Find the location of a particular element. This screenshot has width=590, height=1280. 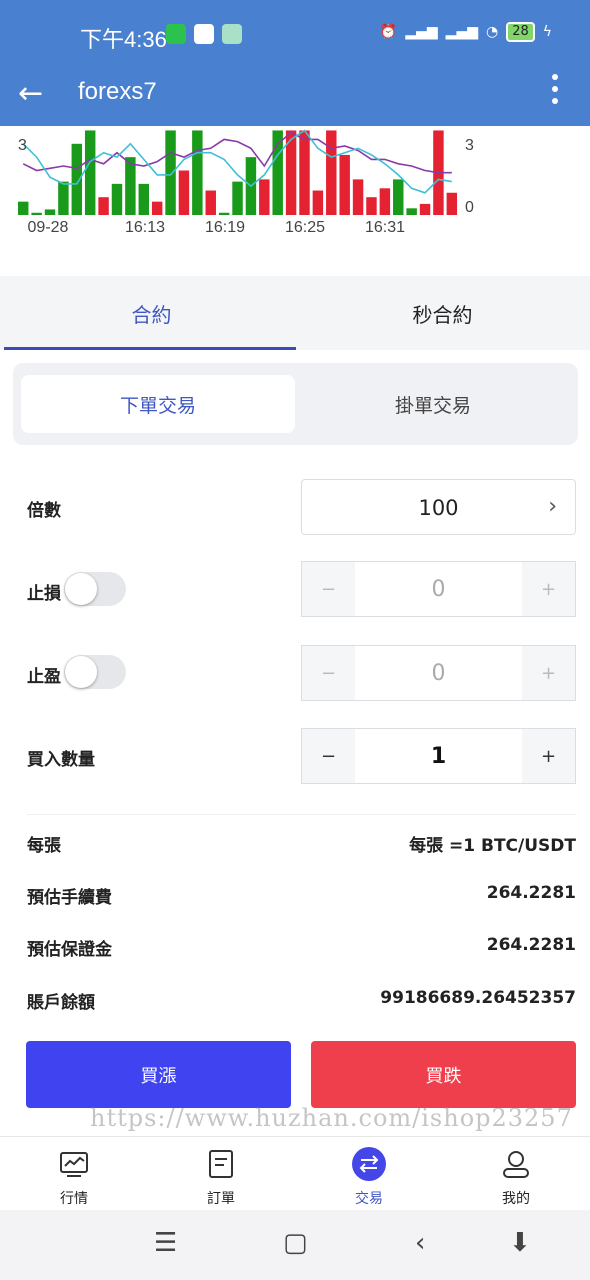

nav-item-trade: 交易 is located at coordinates (369, 1174).